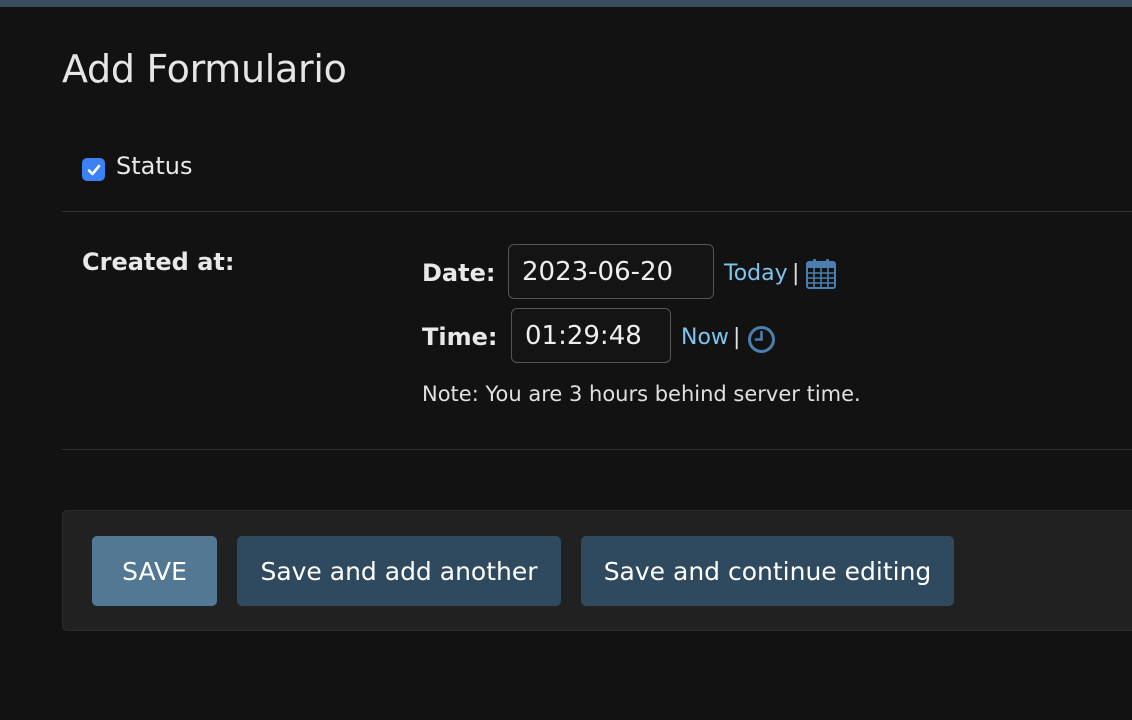 This screenshot has width=1132, height=720. I want to click on save-button: SAVE, so click(154, 571).